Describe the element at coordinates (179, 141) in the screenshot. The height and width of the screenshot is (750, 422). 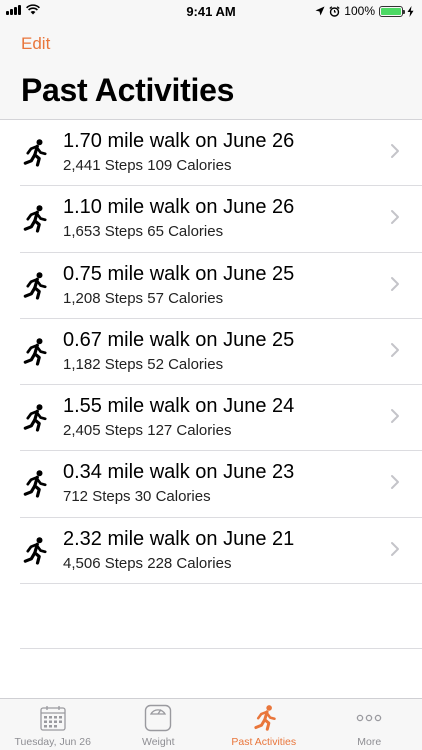
I see `activity-title: 1.70 mile walk on June 26` at that location.